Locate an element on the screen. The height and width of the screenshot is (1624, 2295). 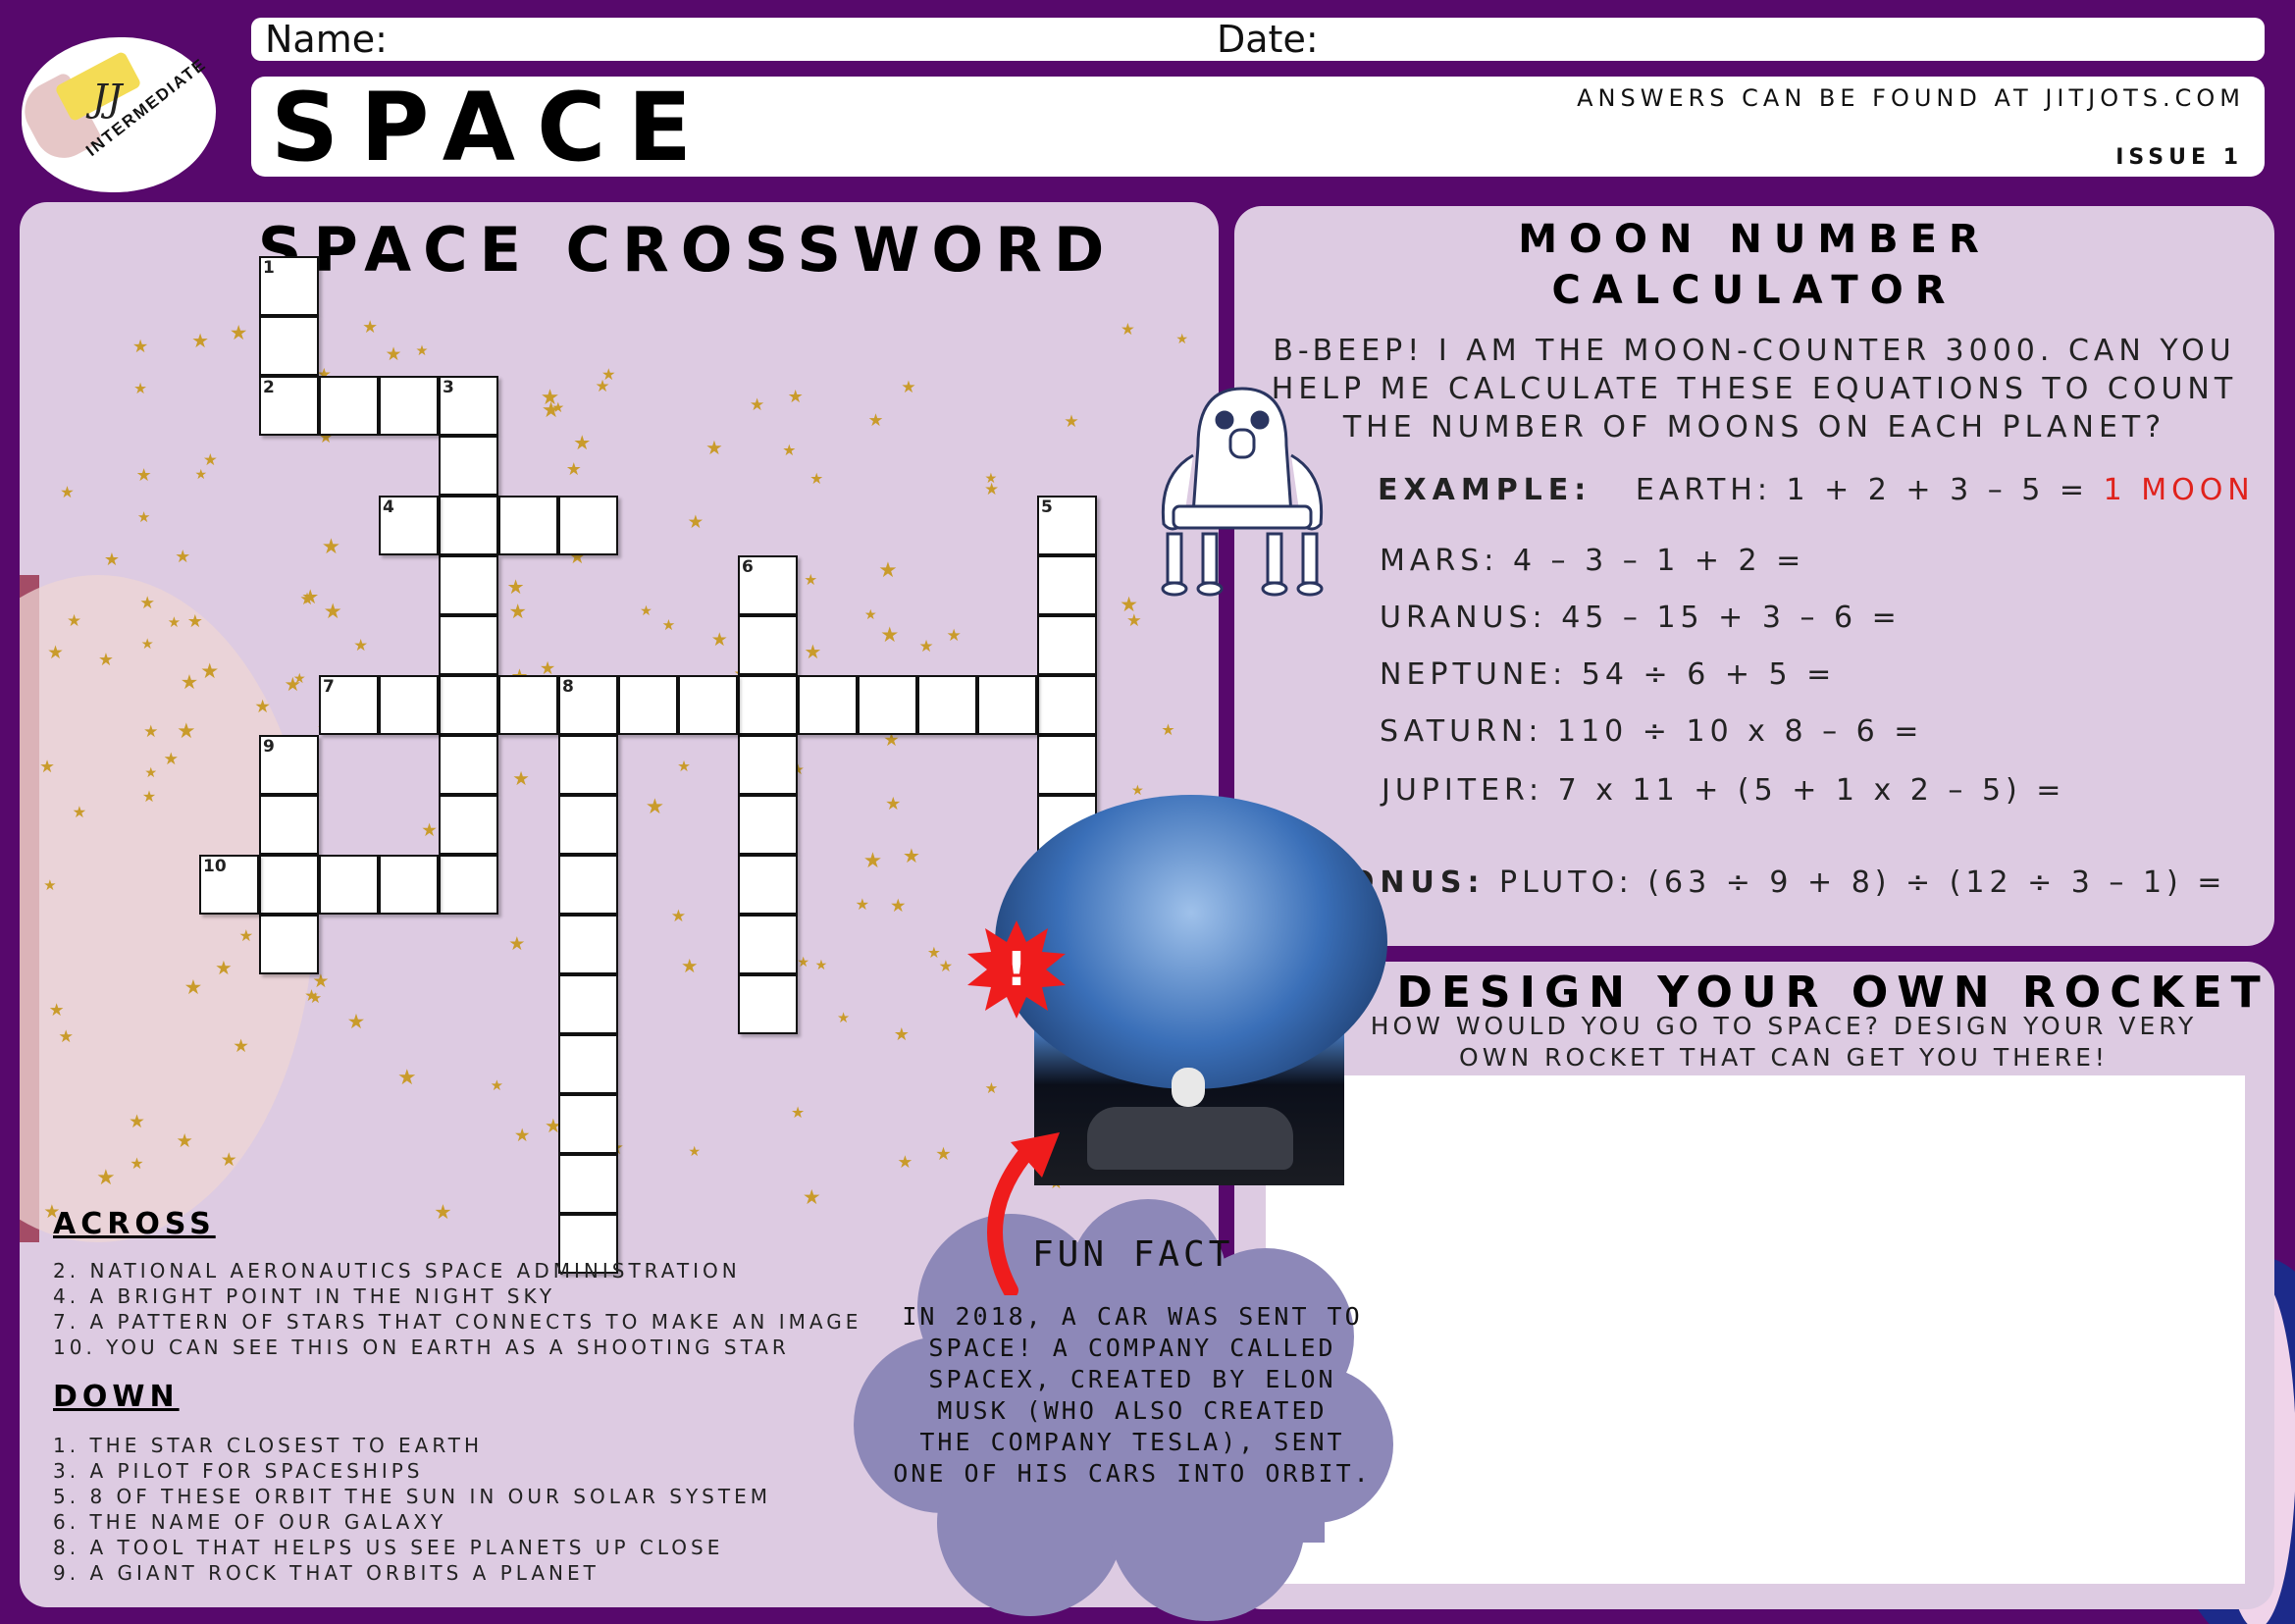
alert-burst-icon: ! is located at coordinates (1016, 969).